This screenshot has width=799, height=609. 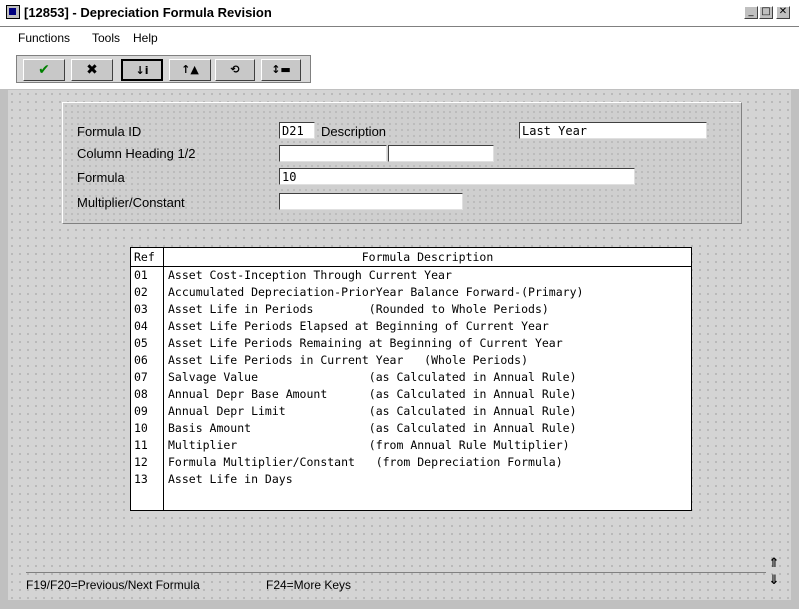 I want to click on window-title: [12853] - Depreciation Formula Revision, so click(x=148, y=12).